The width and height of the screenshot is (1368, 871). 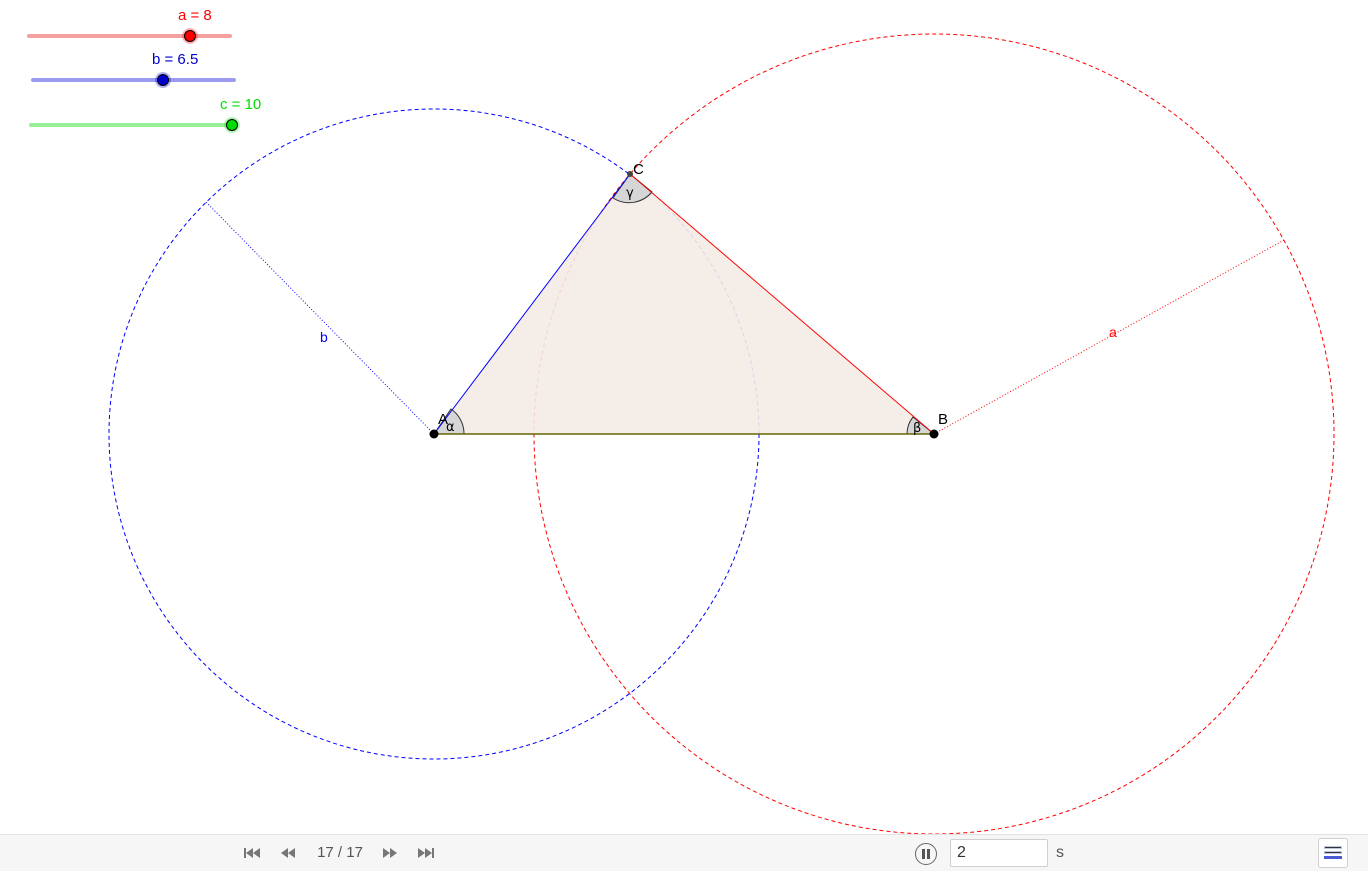 What do you see at coordinates (163, 80) in the screenshot?
I see `slider-b-handle` at bounding box center [163, 80].